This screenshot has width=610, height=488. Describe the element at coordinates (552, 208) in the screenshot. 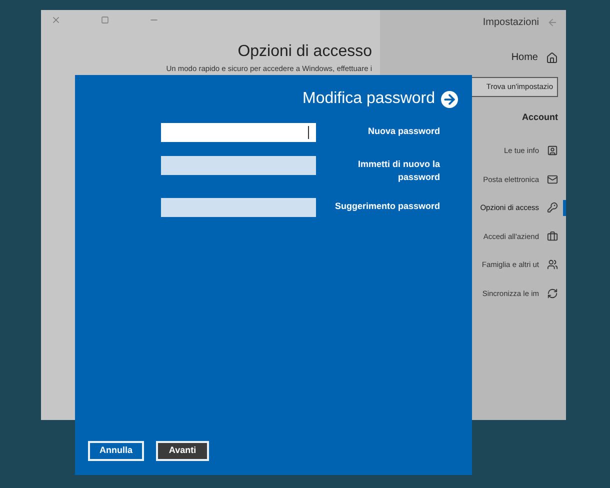

I see `key-icon` at that location.